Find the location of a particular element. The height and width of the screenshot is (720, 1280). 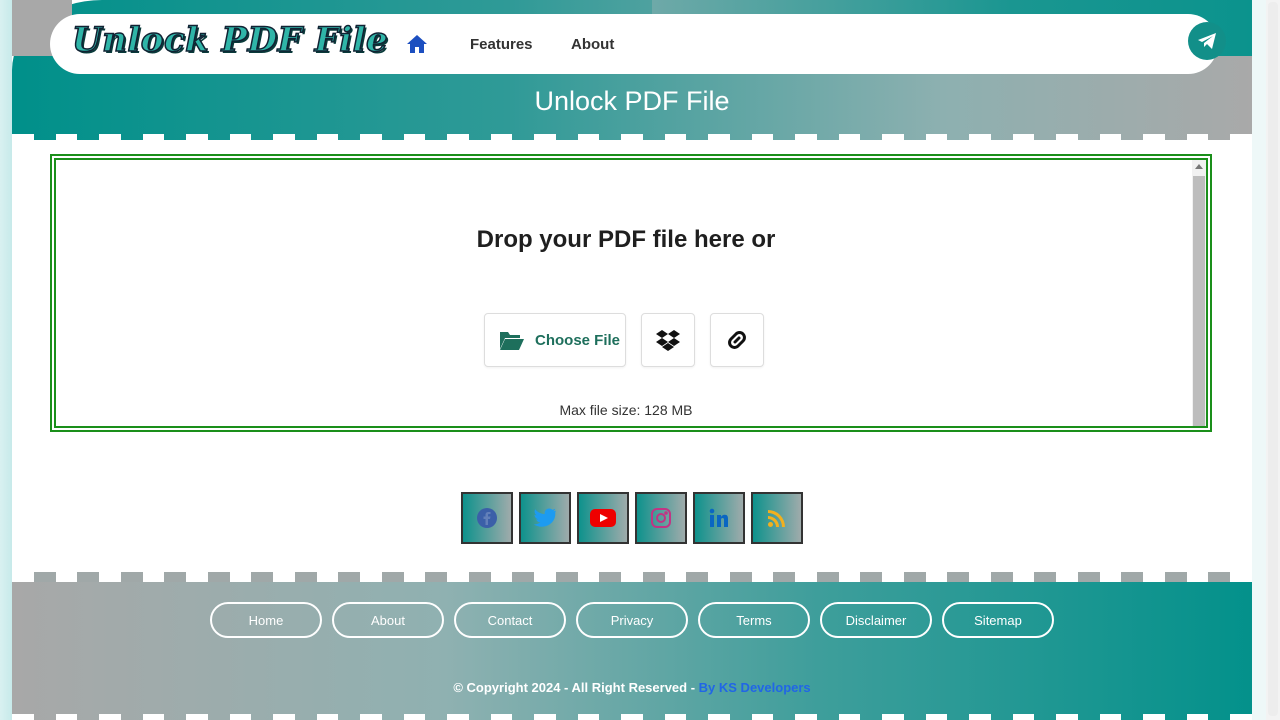

nav-about: About is located at coordinates (592, 44).